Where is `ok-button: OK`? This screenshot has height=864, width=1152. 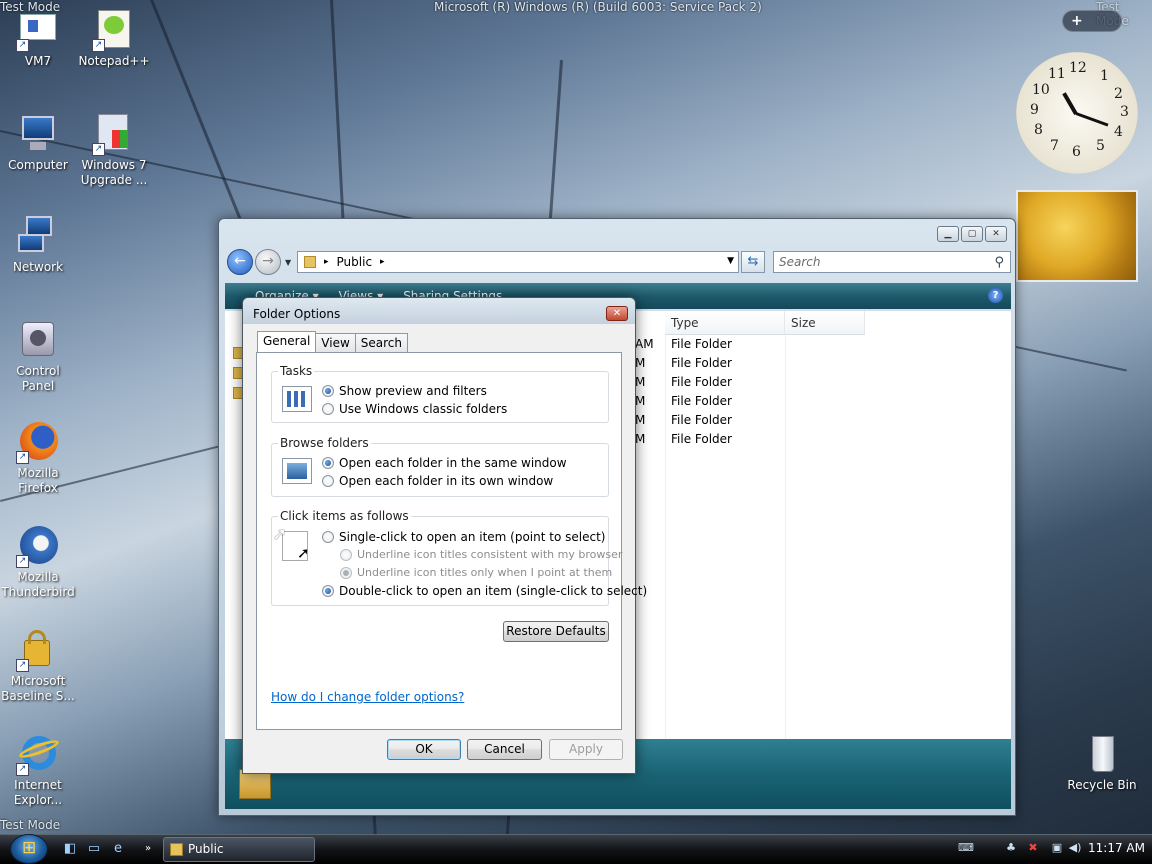
ok-button: OK is located at coordinates (424, 749).